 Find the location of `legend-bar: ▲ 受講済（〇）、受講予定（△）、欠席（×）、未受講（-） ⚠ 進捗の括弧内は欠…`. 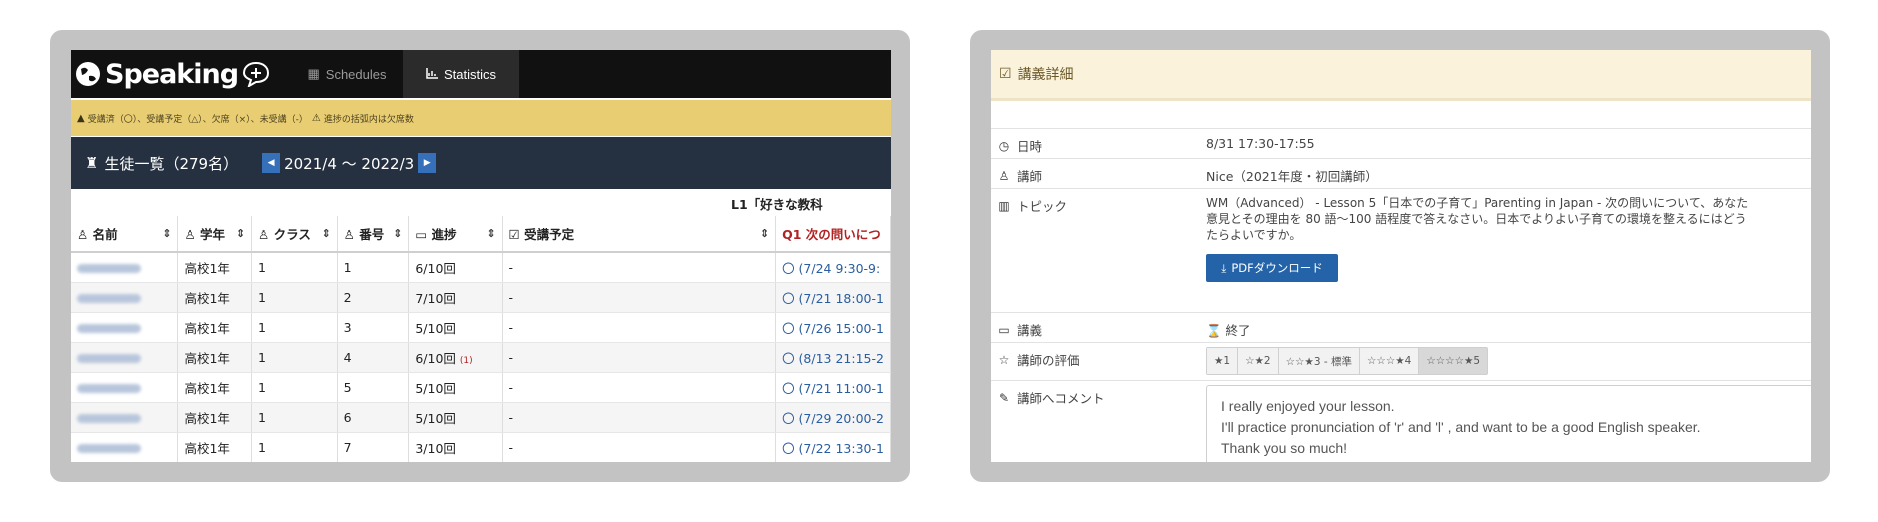

legend-bar: ▲ 受講済（〇）、受講予定（△）、欠席（×）、未受講（-） ⚠ 進捗の括弧内は欠… is located at coordinates (481, 118).